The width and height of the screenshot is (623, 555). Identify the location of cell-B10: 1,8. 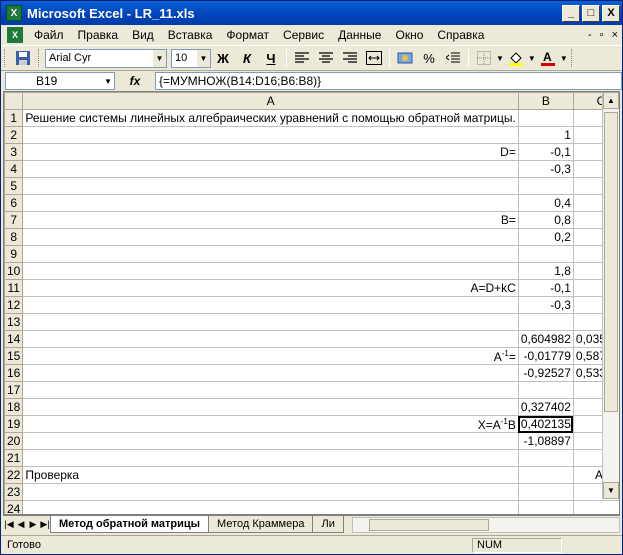
(545, 271).